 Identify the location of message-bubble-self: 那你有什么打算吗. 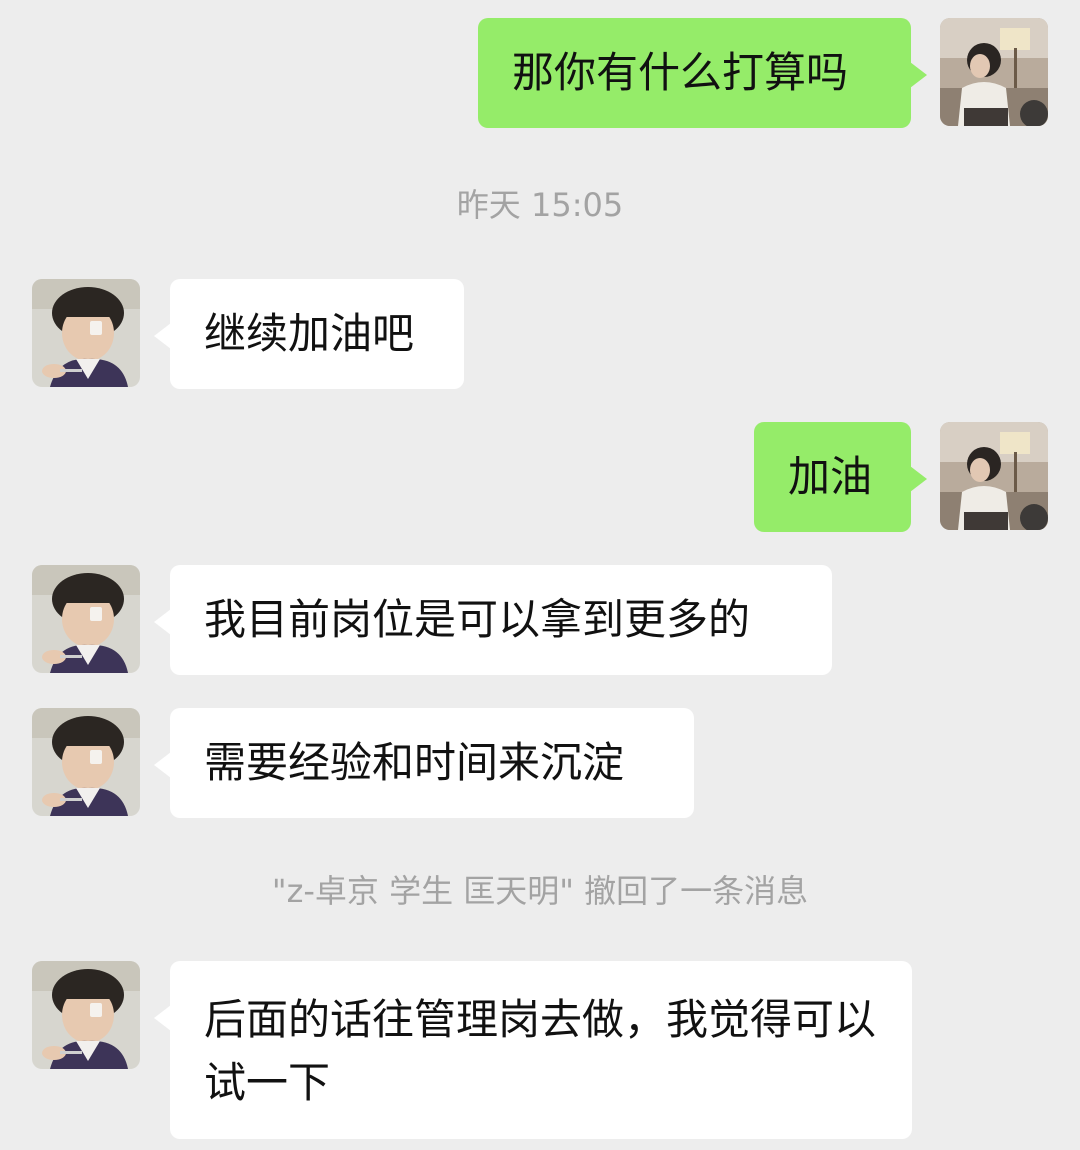
(702, 73).